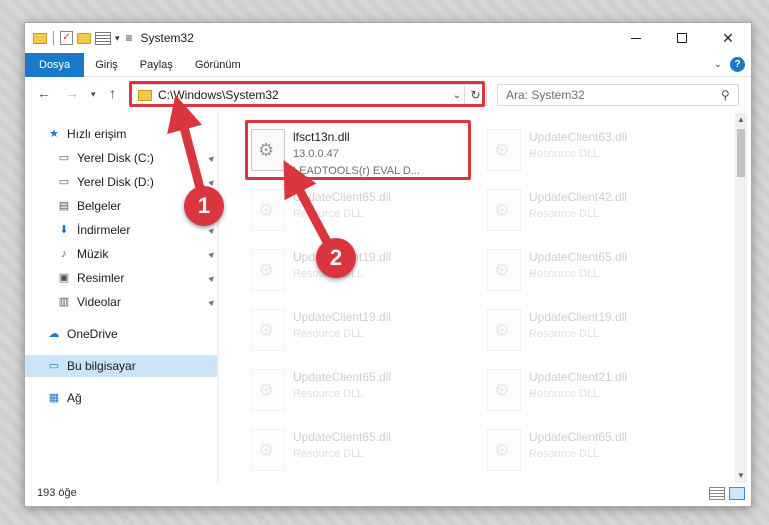  Describe the element at coordinates (336, 258) in the screenshot. I see `step-2-badge: 2` at that location.